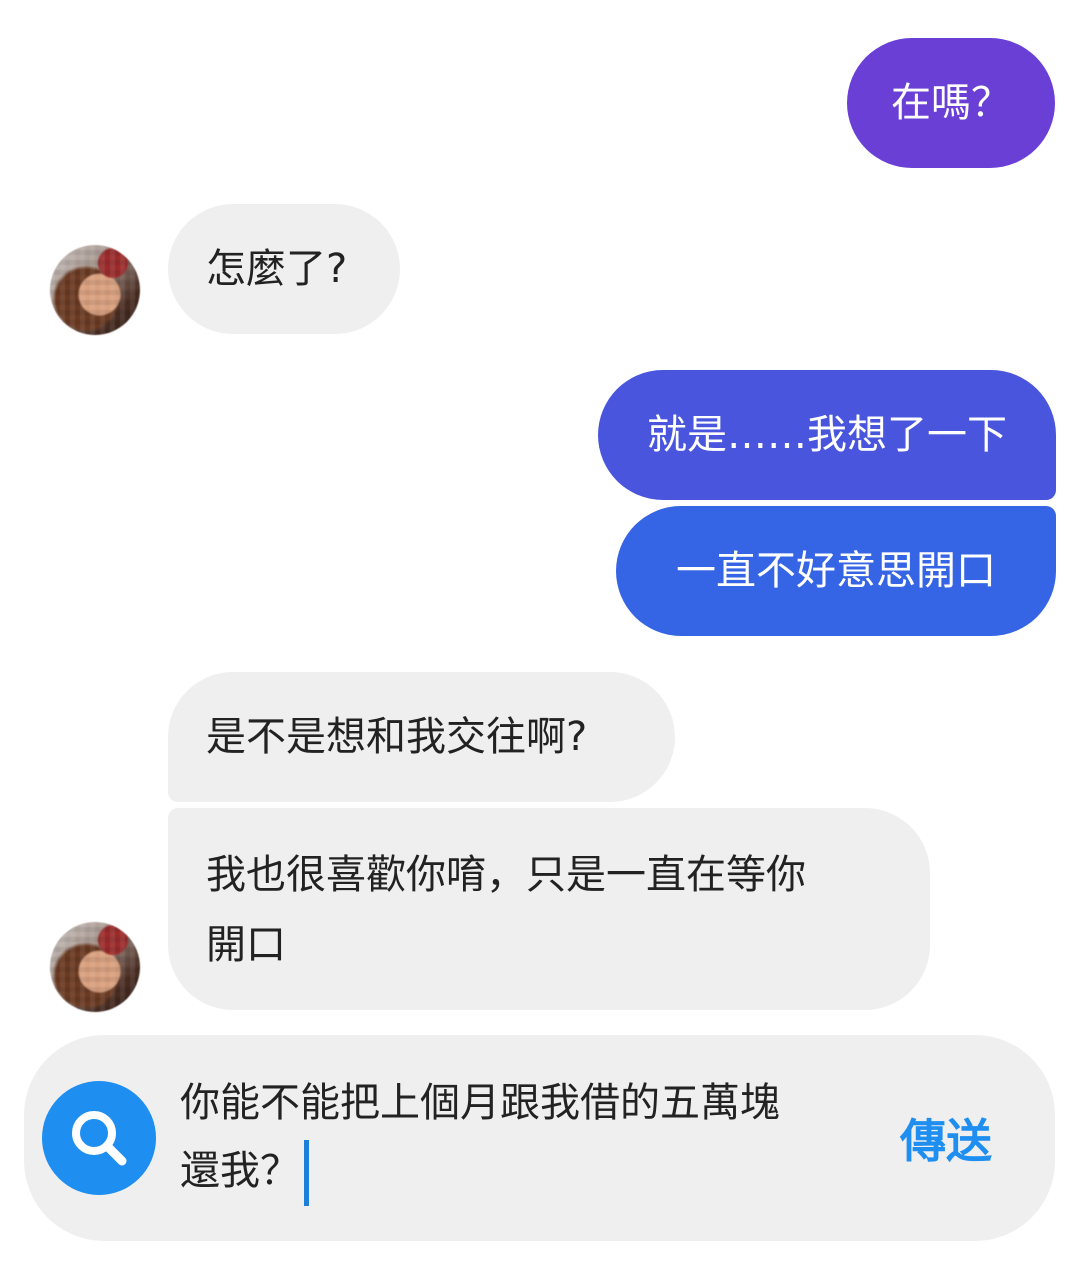 Image resolution: width=1080 pixels, height=1266 pixels. Describe the element at coordinates (240, 1171) in the screenshot. I see `draft-line: 還我？` at that location.